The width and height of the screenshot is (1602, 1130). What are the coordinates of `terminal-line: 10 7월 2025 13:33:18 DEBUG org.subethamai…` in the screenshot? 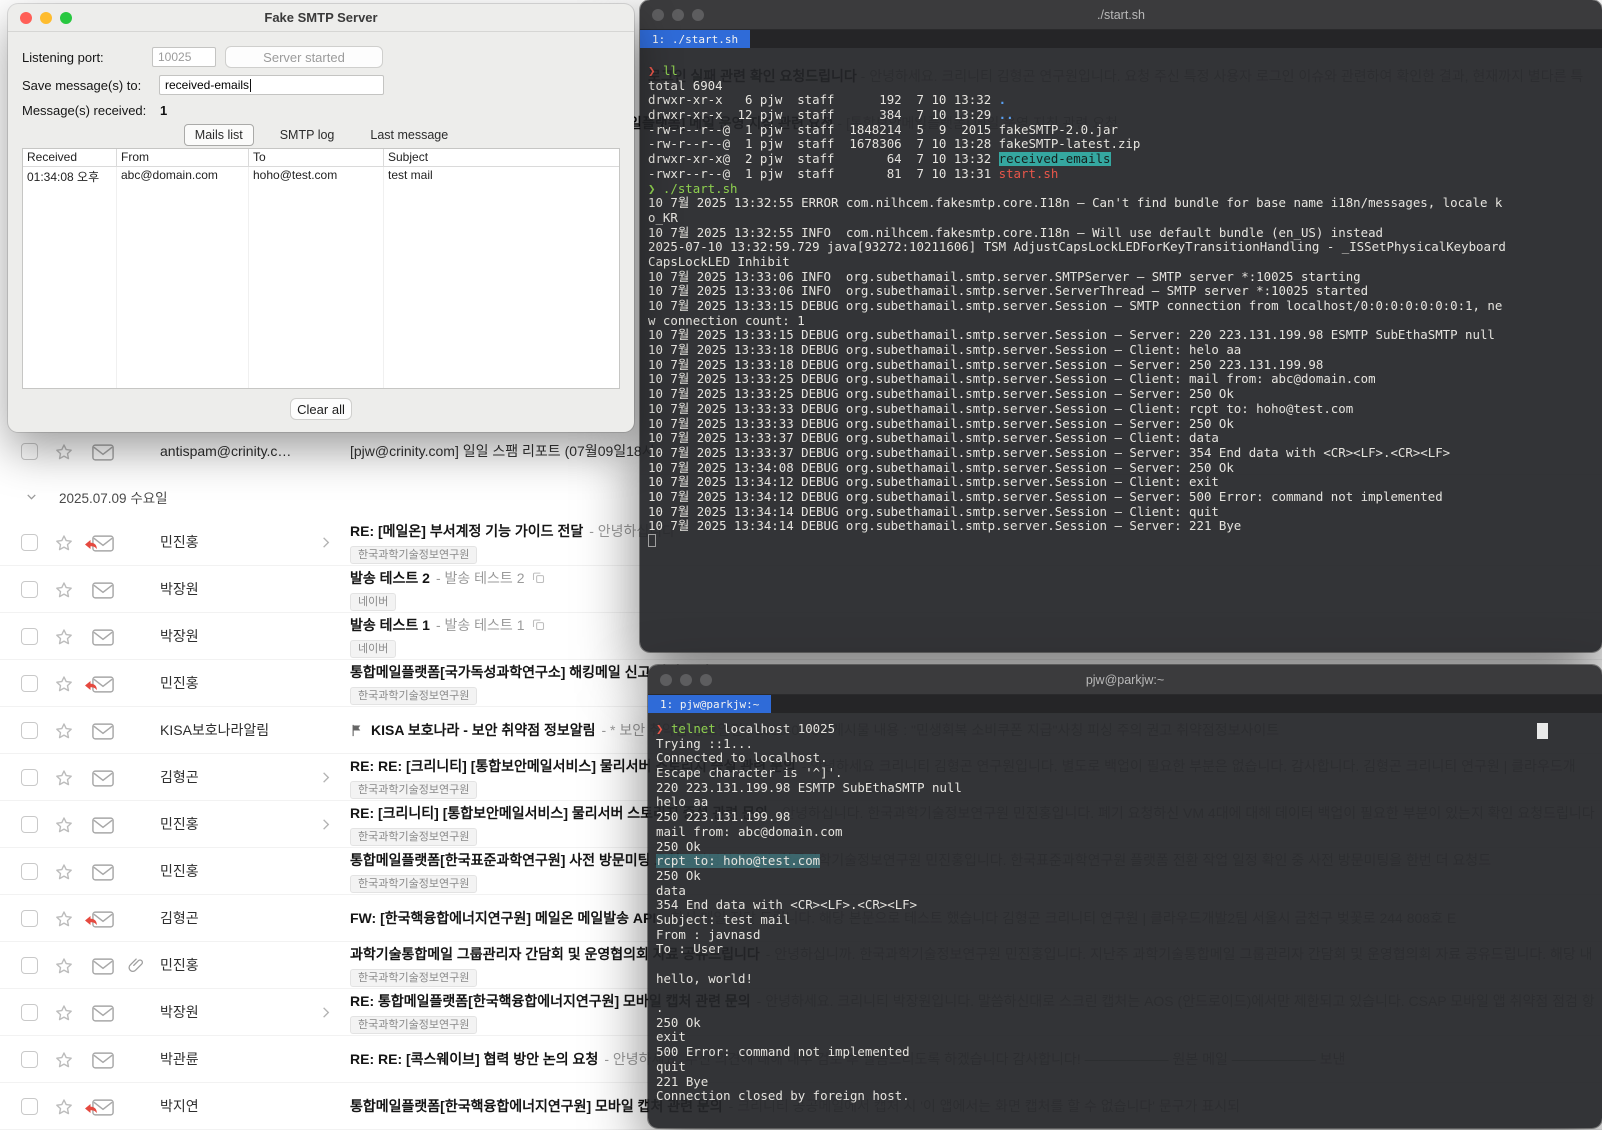 It's located at (945, 350).